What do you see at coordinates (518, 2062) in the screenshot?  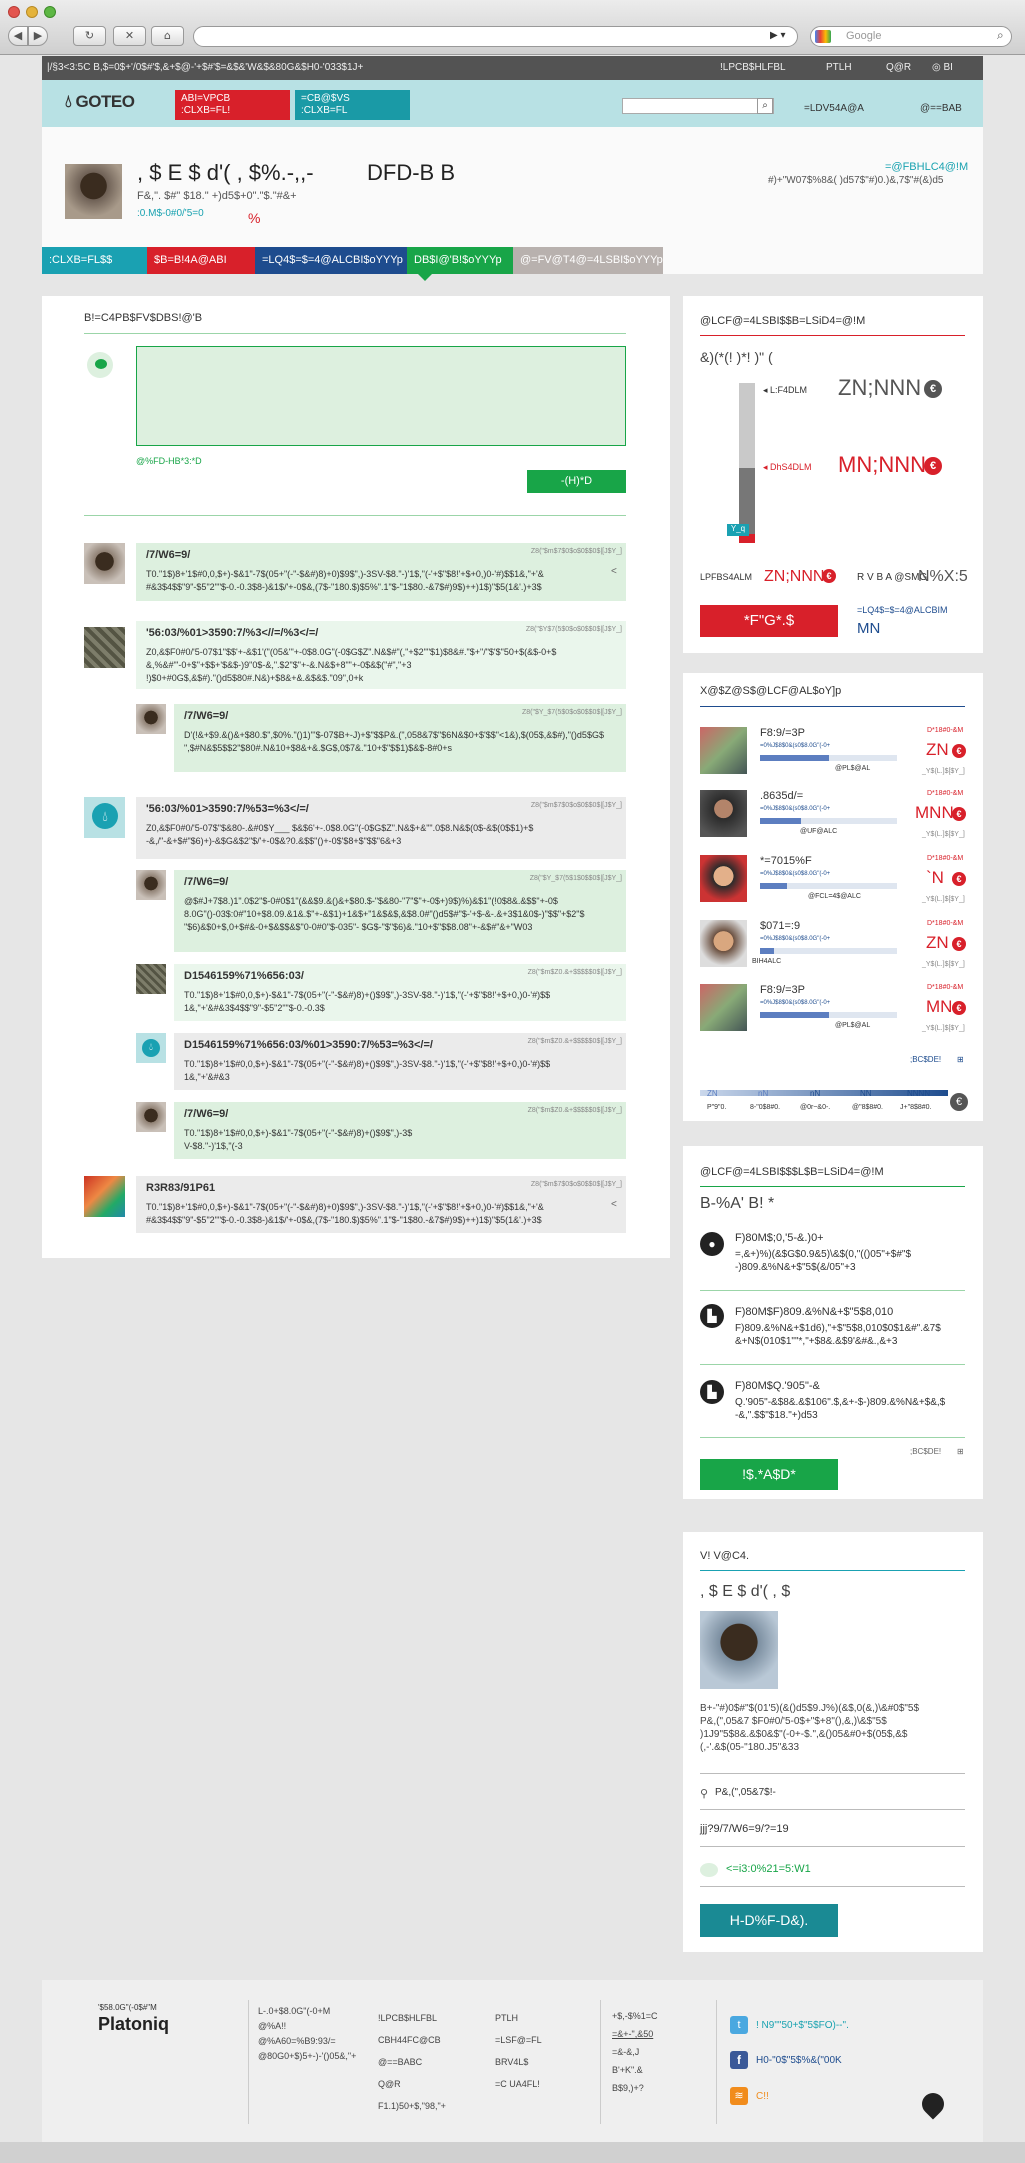 I see `footer-link: BRV4L$` at bounding box center [518, 2062].